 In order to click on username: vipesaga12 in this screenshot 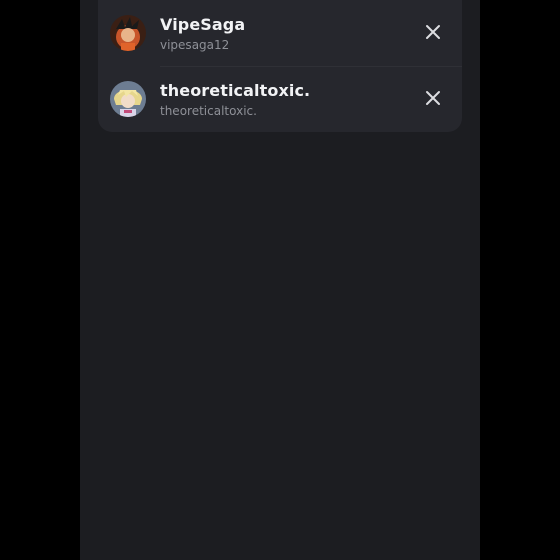, I will do `click(195, 45)`.